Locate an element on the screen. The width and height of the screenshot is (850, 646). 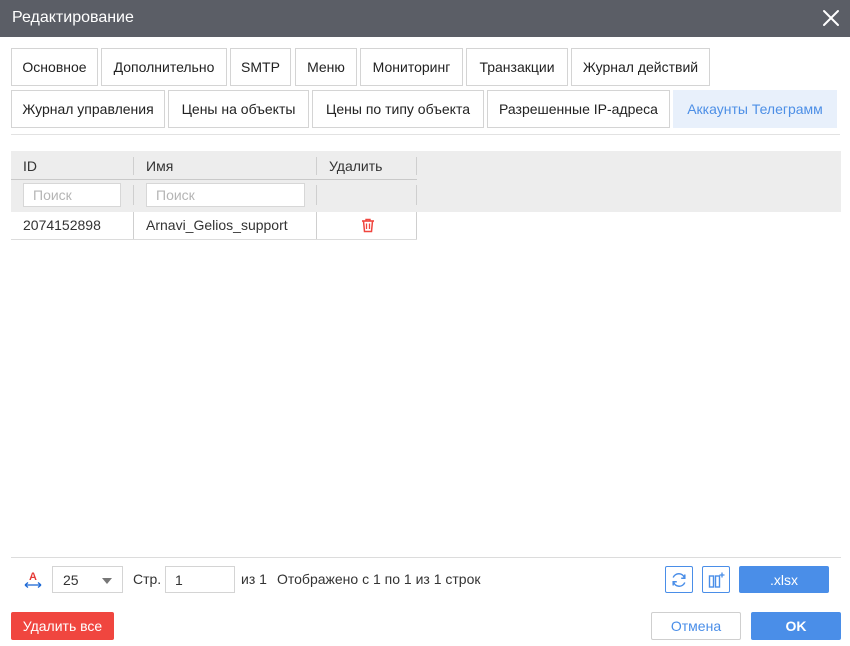
tab-prices-by-object-type: Цены по типу объекта is located at coordinates (398, 109).